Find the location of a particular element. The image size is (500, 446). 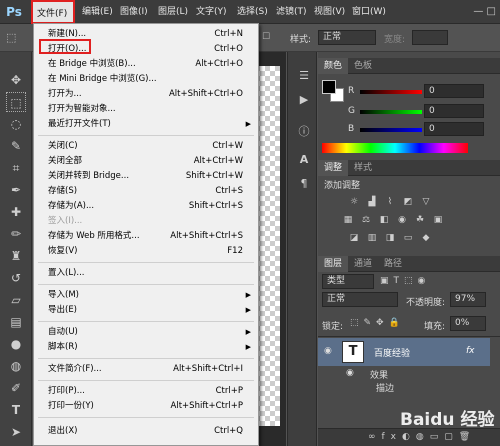

menu-file: 文件(F) is located at coordinates (53, 12).